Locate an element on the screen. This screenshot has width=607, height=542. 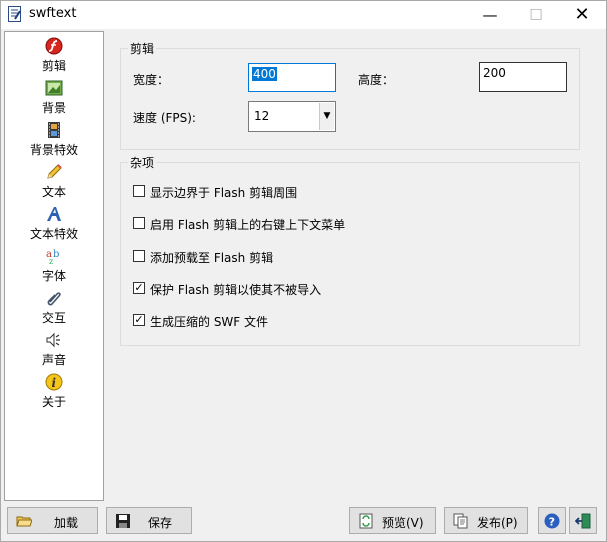
sidebar: 剪辑 背景 背景特效 文本 文本特效 a b z 字体 交互 声音 i 关于 is located at coordinates (54, 266).